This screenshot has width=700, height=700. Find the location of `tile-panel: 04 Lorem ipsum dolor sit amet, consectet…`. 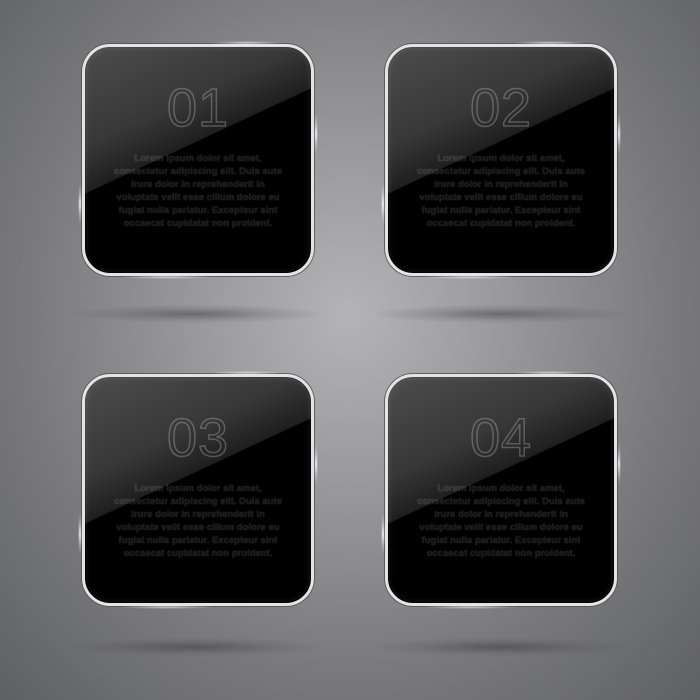

tile-panel: 04 Lorem ipsum dolor sit amet, consectet… is located at coordinates (501, 490).